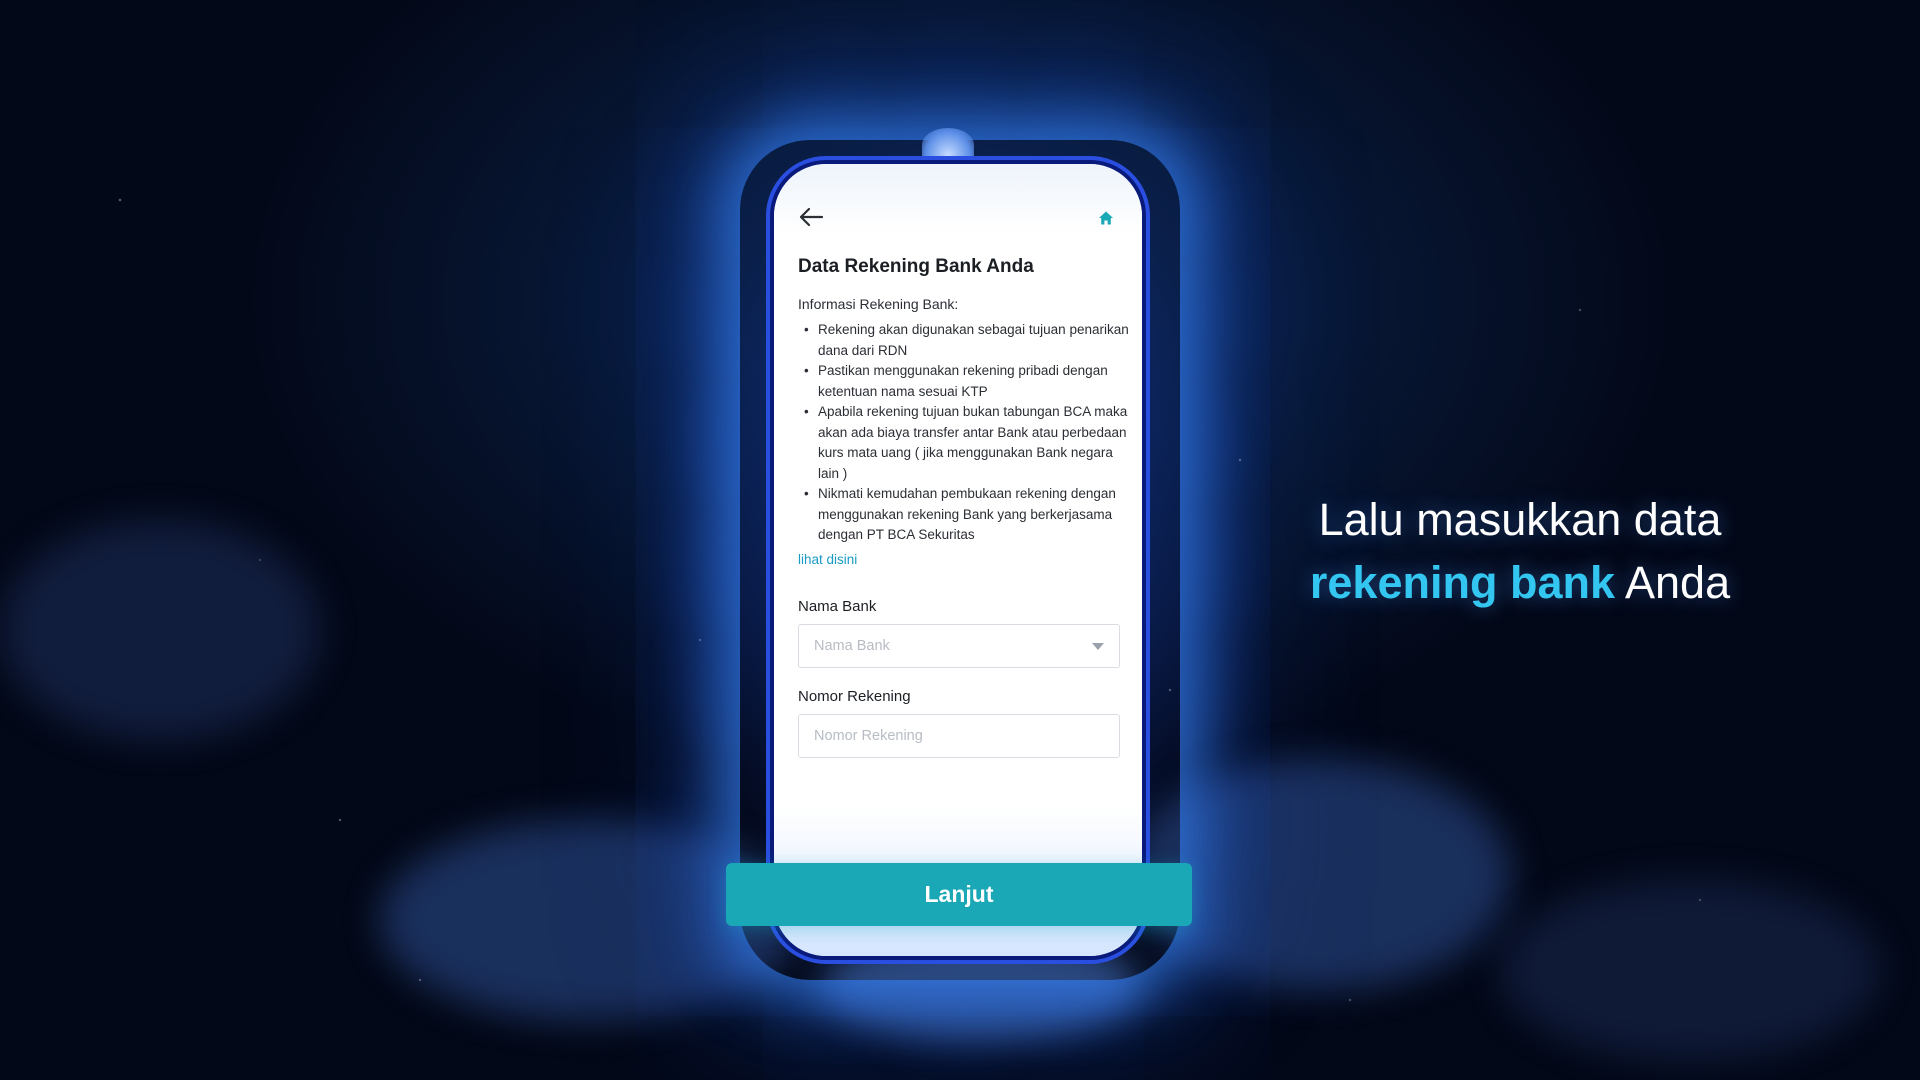 The height and width of the screenshot is (1080, 1920). Describe the element at coordinates (959, 894) in the screenshot. I see `continue-button: Lanjut` at that location.